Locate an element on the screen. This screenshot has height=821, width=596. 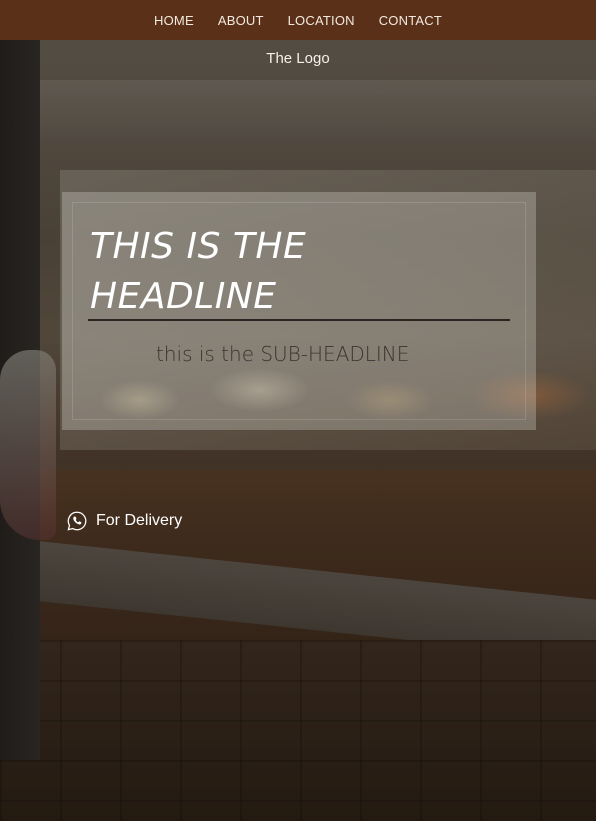
delivery-link: For Delivery is located at coordinates (124, 521).